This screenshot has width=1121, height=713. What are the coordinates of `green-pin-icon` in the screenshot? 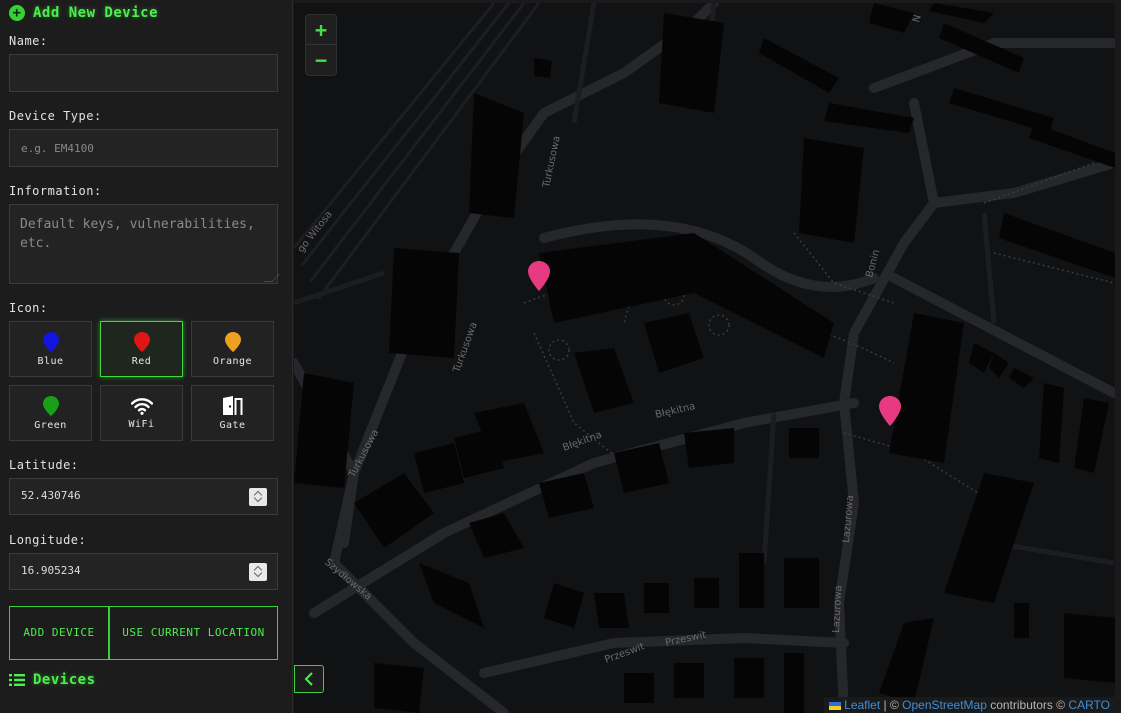 It's located at (50, 405).